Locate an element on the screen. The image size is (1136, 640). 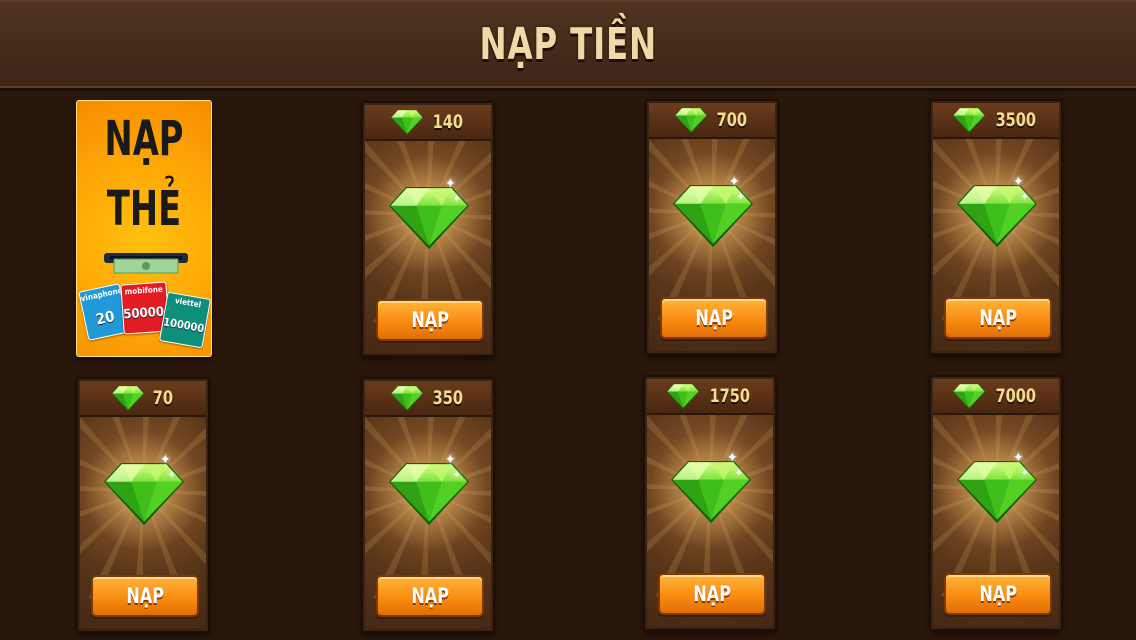
gem-pack-card: 350 ✦ ✦ NẠP is located at coordinates (428, 505).